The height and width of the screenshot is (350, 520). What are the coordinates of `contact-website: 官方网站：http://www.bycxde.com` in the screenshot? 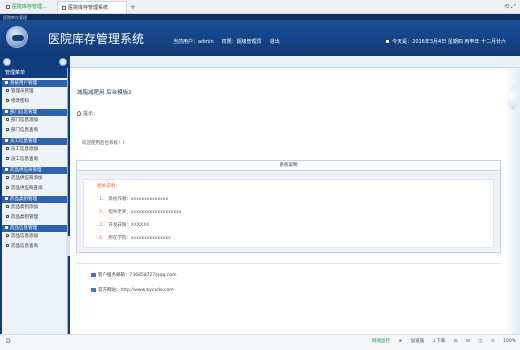 It's located at (132, 290).